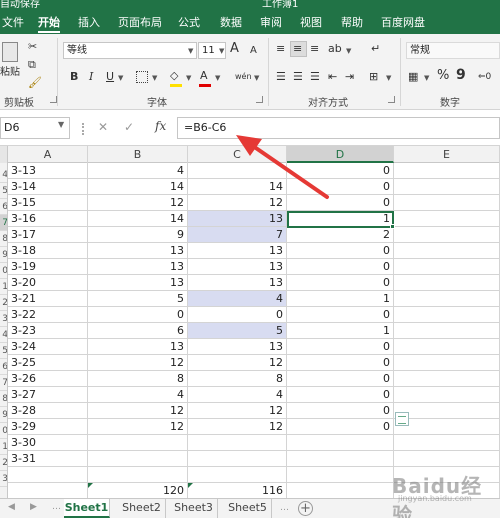 This screenshot has width=500, height=518. Describe the element at coordinates (373, 77) in the screenshot. I see `merge-center-icon: ⊞` at that location.